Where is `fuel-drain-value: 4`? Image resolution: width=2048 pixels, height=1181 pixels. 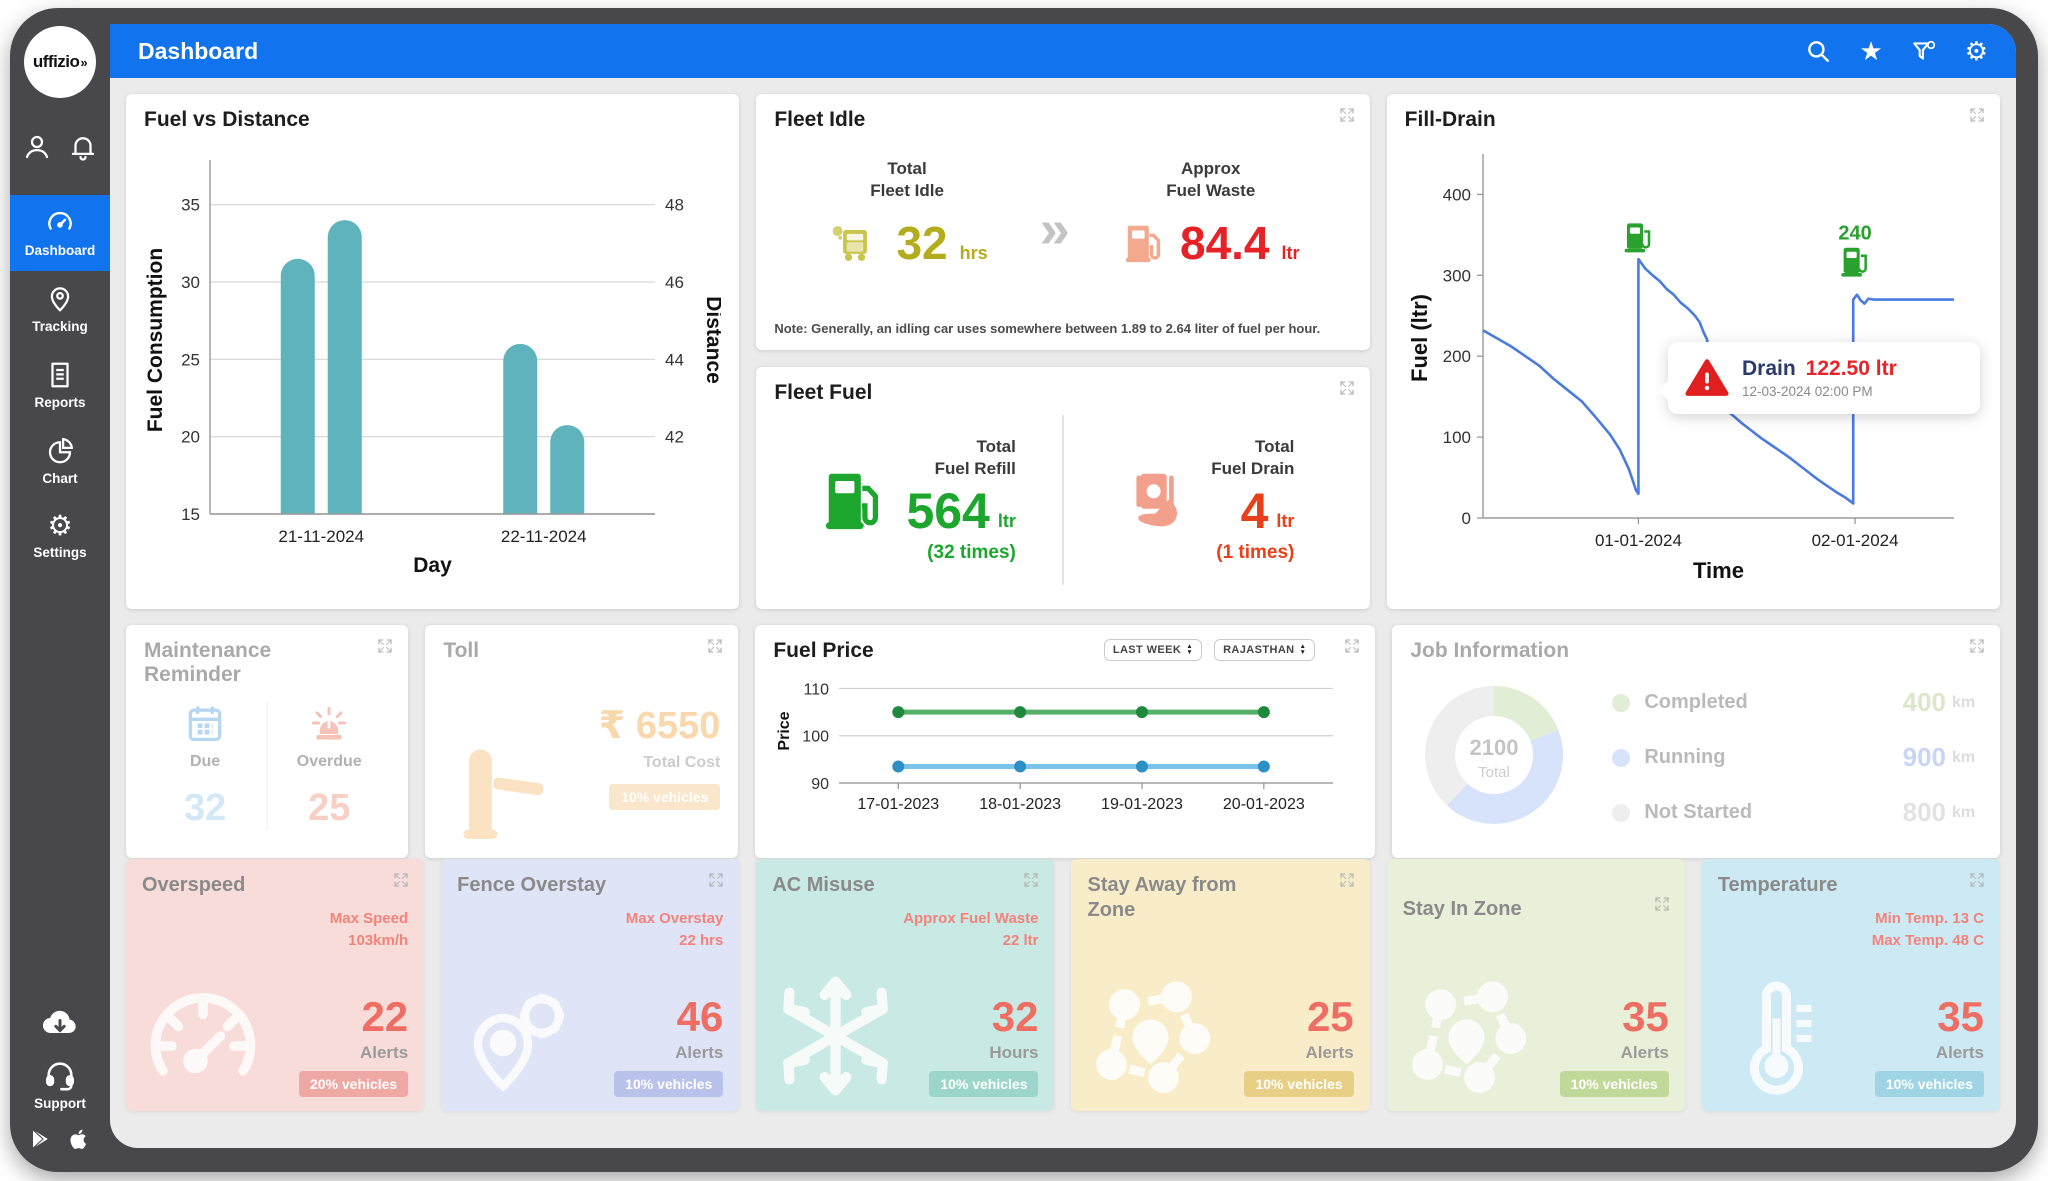 fuel-drain-value: 4 is located at coordinates (1254, 511).